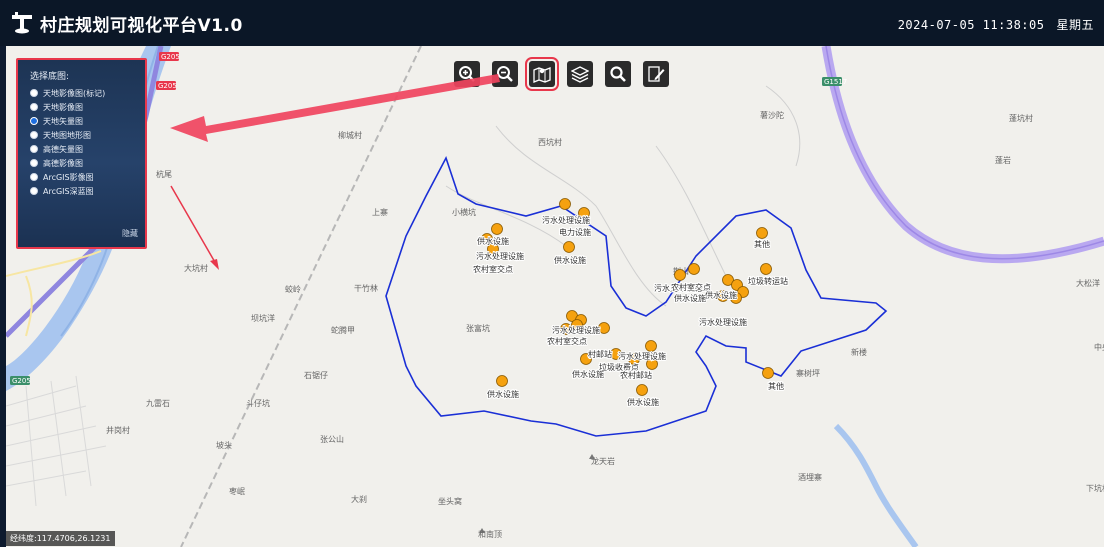  I want to click on place-name: 柳城村, so click(350, 135).